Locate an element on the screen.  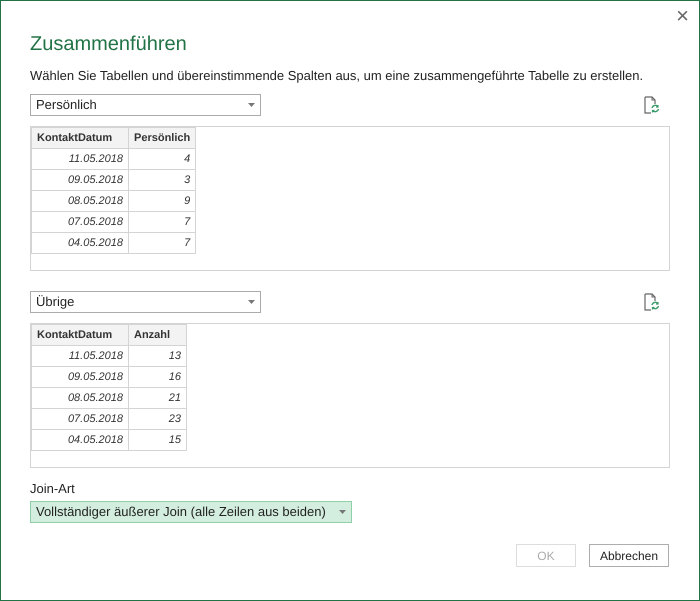
dialog-description: Wählen Sie Tabellen und übereinstimmende Spalten aus, um eine zusammengeführte Tabelle zu erstellen. is located at coordinates (337, 76).